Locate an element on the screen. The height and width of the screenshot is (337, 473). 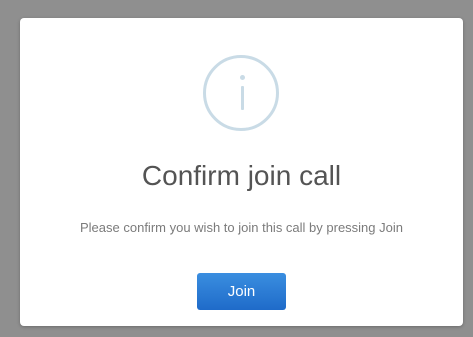
info-icon-stem is located at coordinates (242, 98).